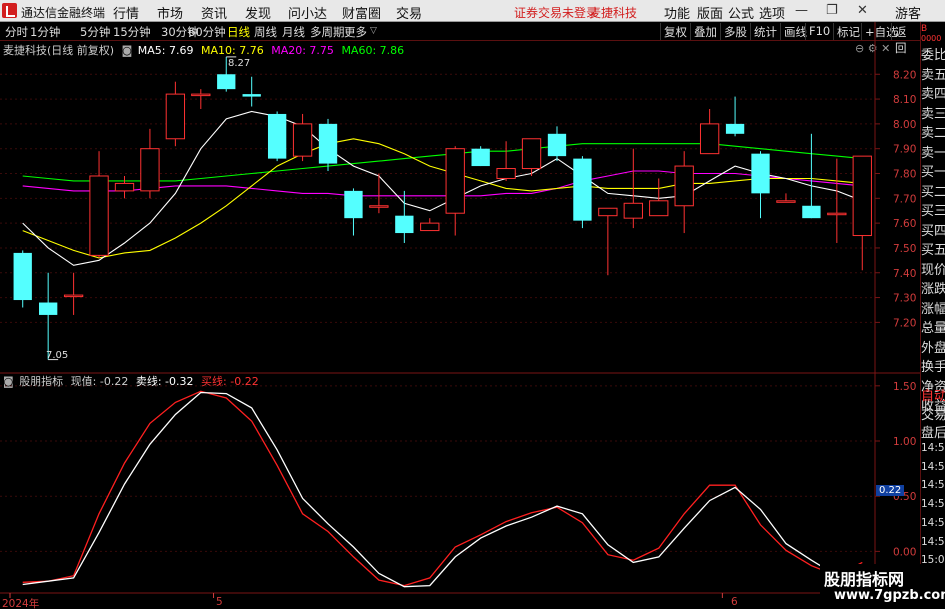 This screenshot has width=945, height=609. Describe the element at coordinates (170, 12) in the screenshot. I see `menu-market: 市场` at that location.